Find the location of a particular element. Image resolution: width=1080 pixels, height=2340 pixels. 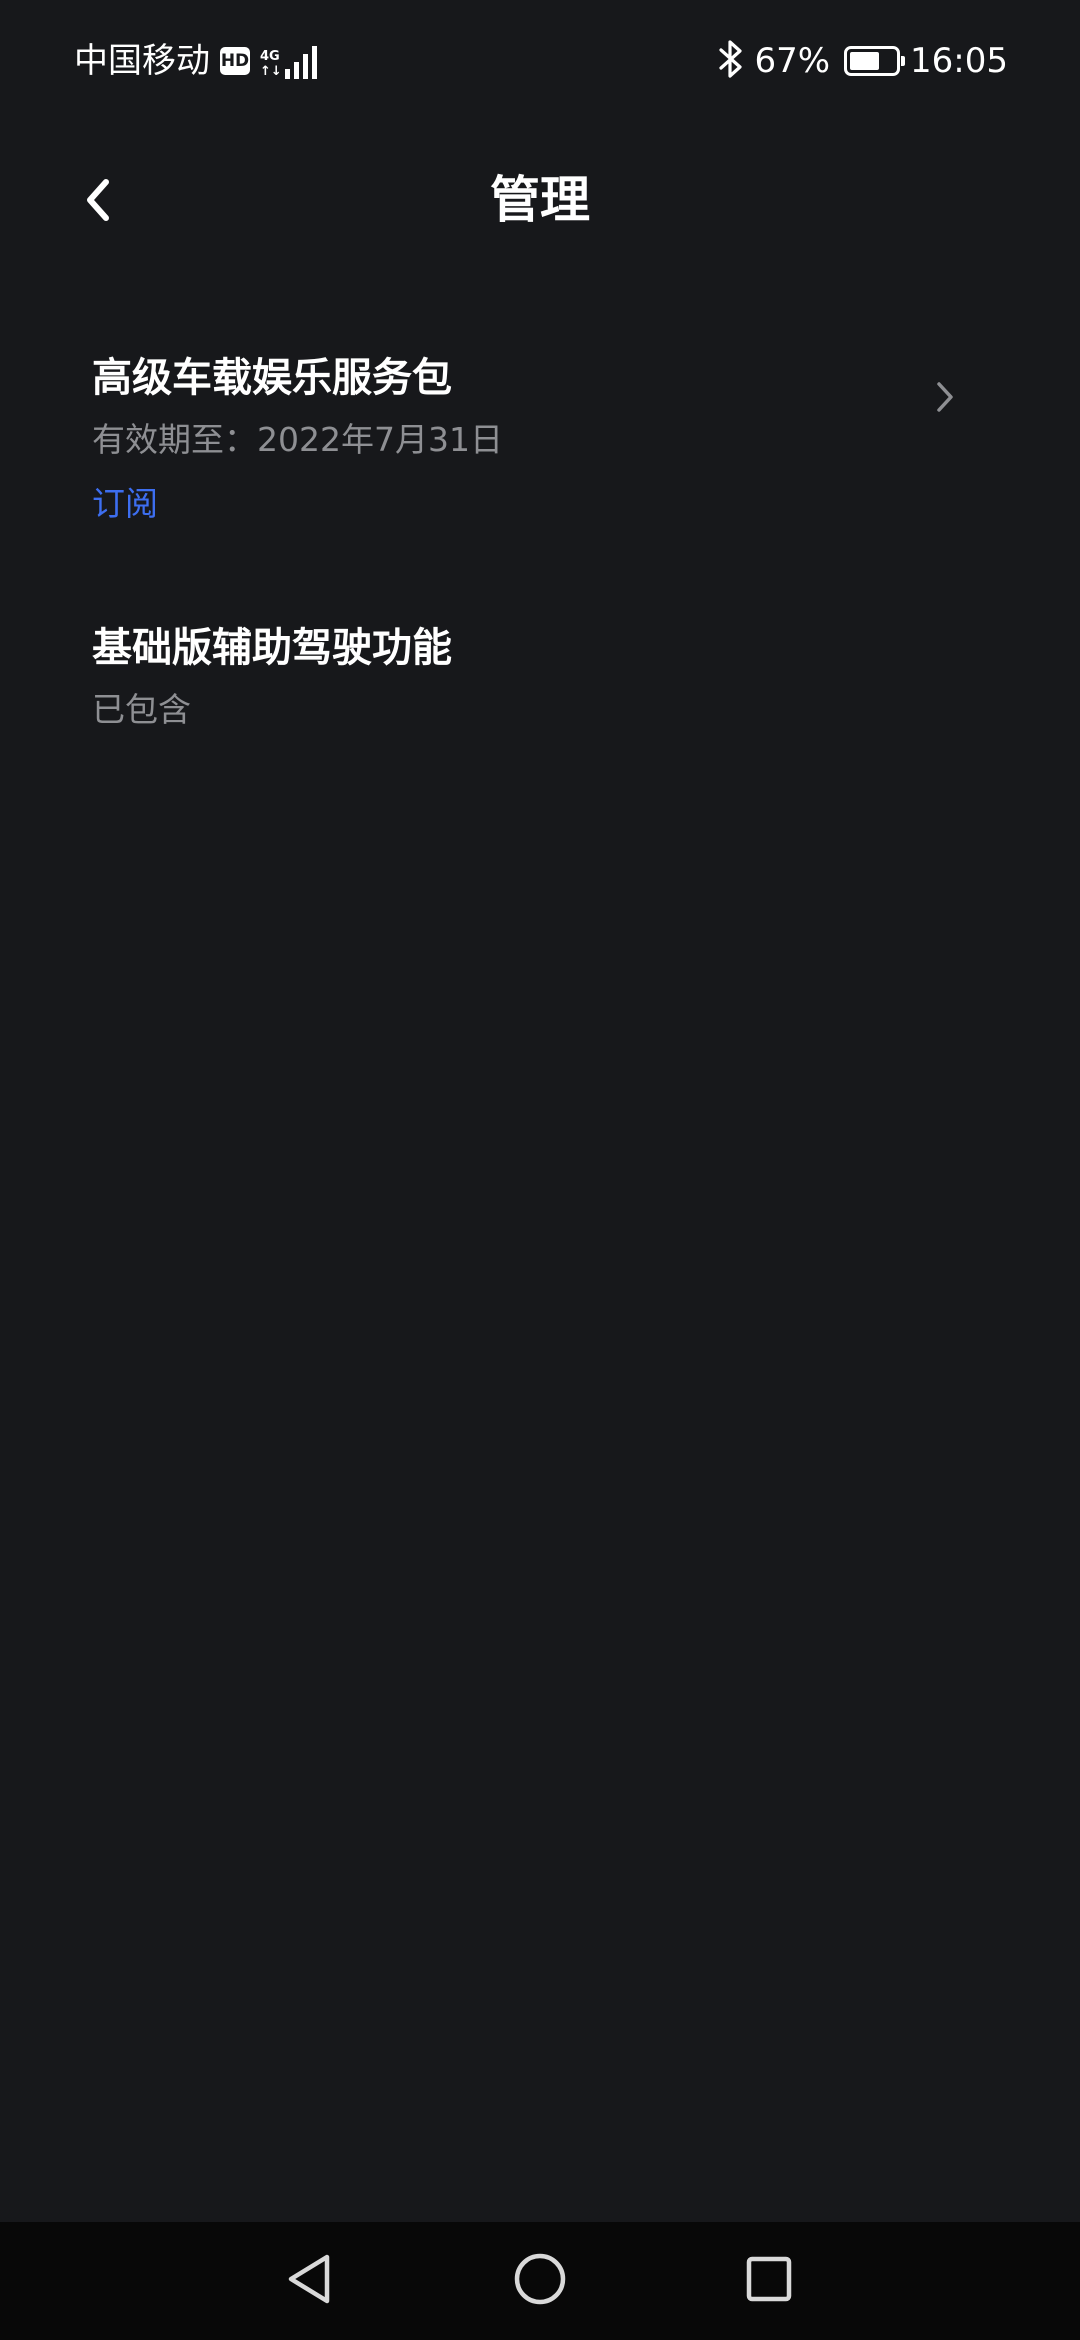

list-item-expiry: 有效期至：2022年7月31日 is located at coordinates (297, 439).